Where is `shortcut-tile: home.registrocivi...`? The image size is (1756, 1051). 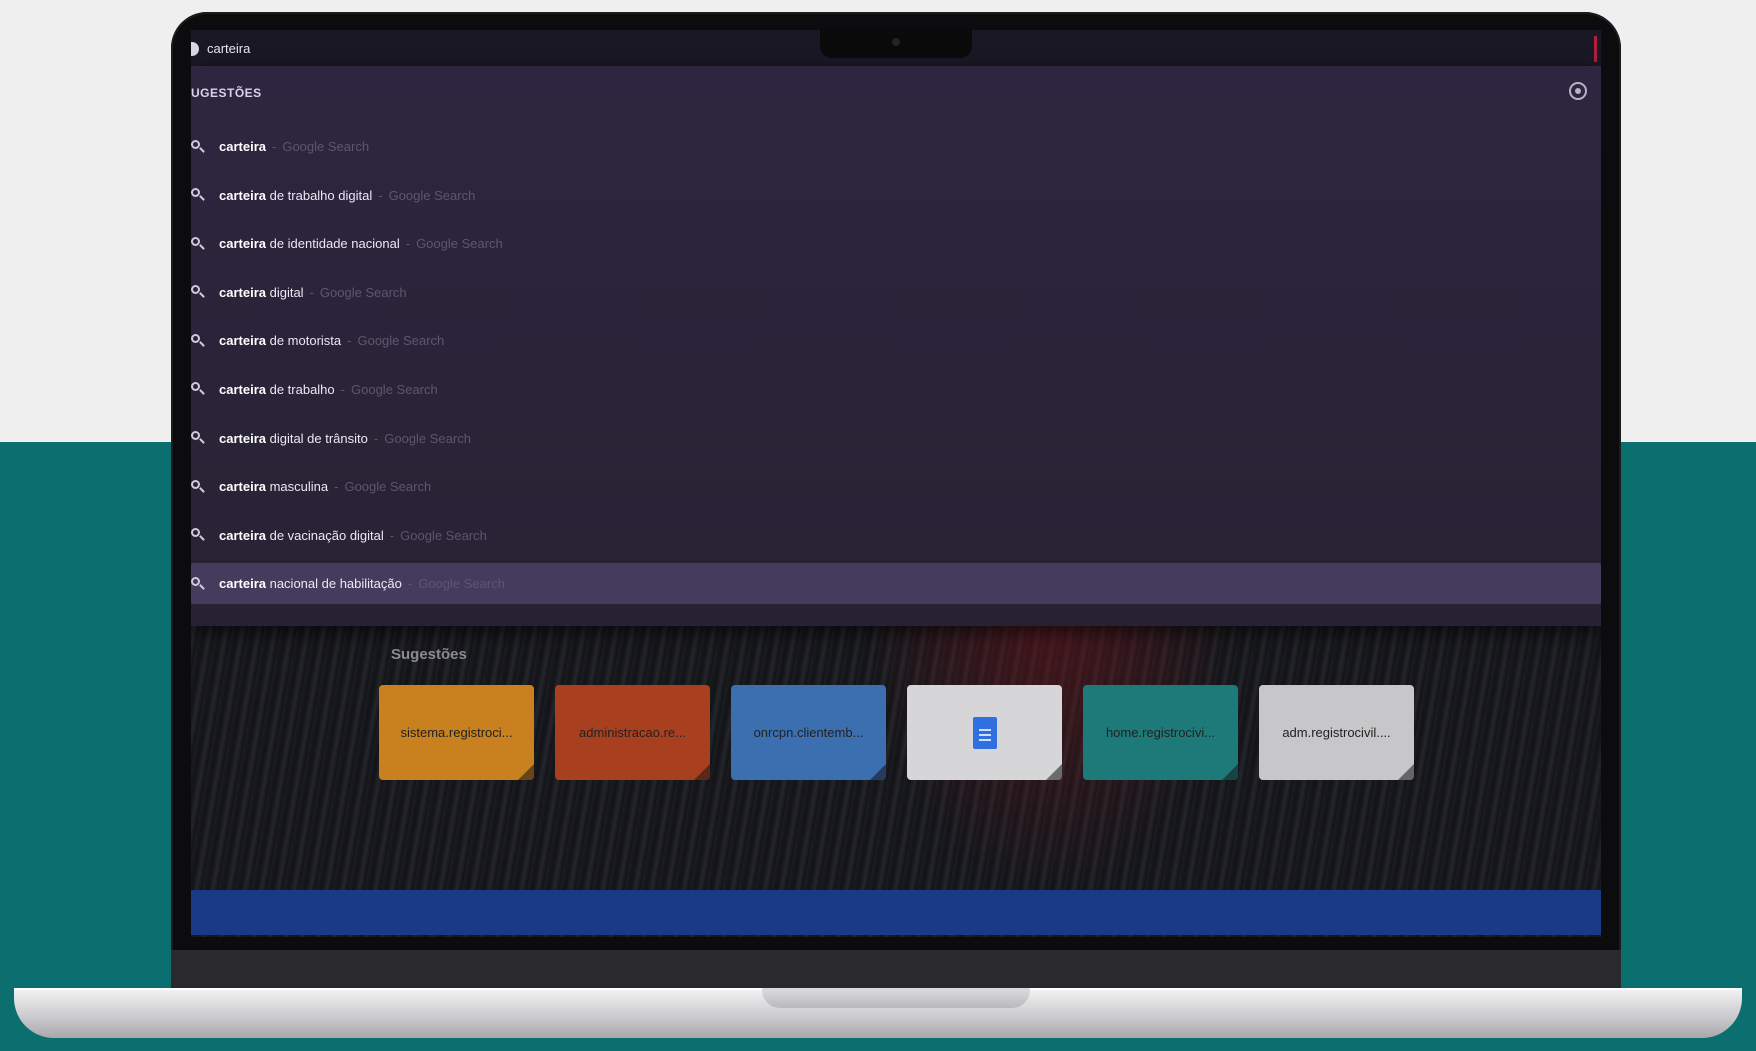
shortcut-tile: home.registrocivi... is located at coordinates (1160, 732).